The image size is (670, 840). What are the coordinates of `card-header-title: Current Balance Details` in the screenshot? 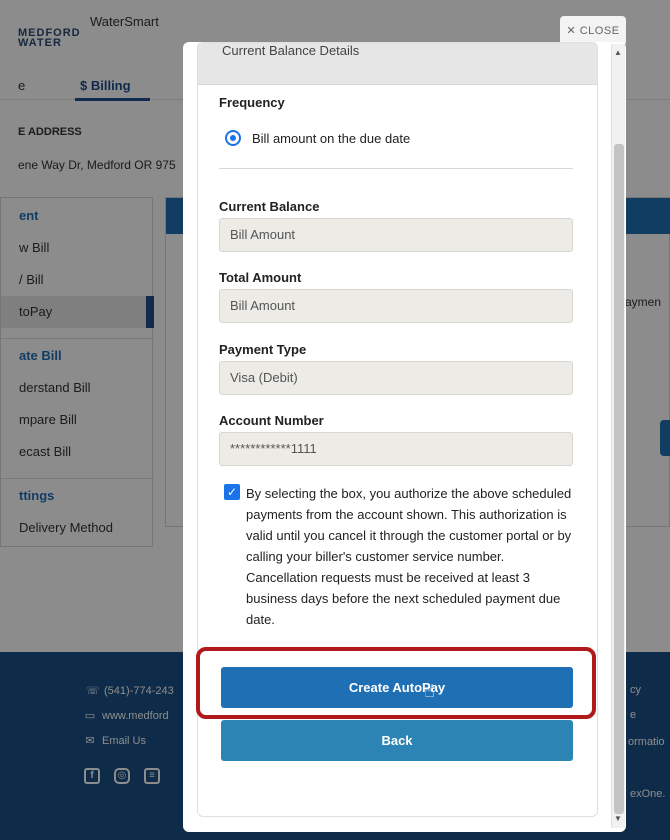 It's located at (291, 50).